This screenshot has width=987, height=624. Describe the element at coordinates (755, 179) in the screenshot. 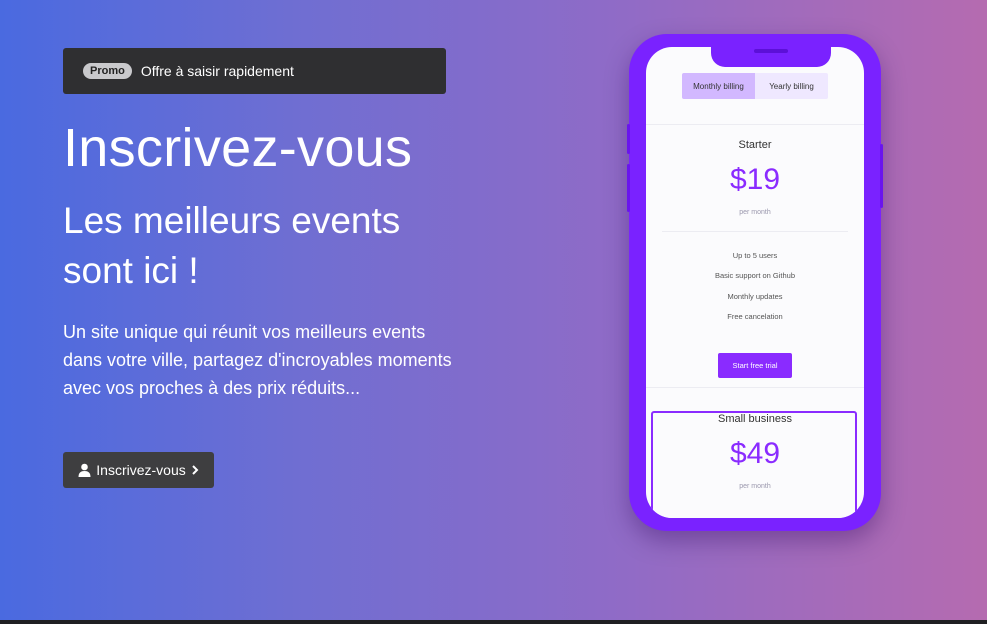

I see `plan-price: $19` at that location.